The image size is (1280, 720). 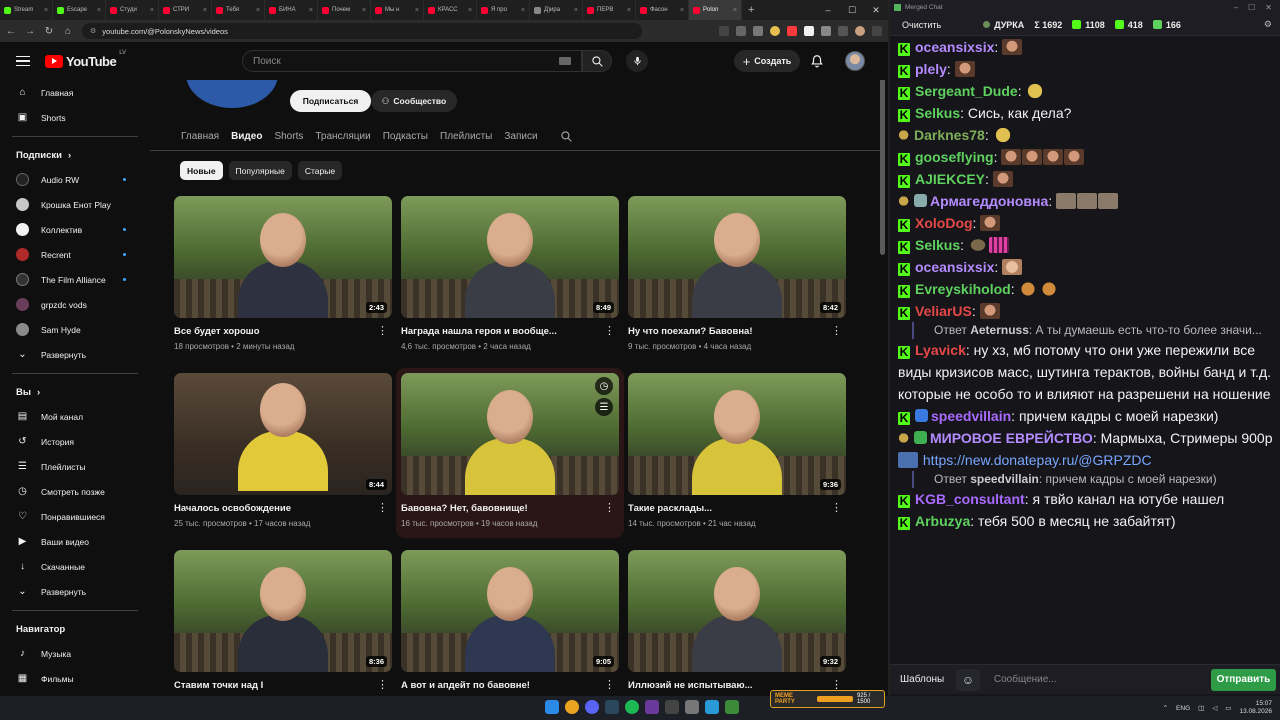 I want to click on chip-newest: Новые, so click(x=201, y=170).